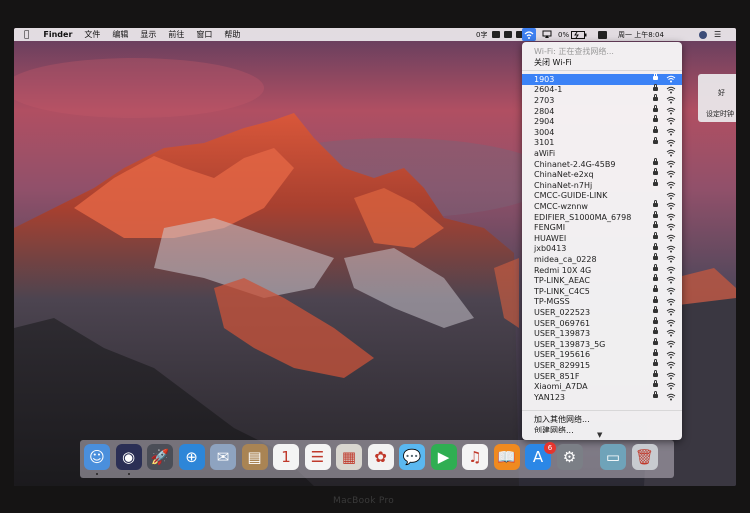  Describe the element at coordinates (191, 457) in the screenshot. I see `dock-safari-icon: ⊕` at that location.